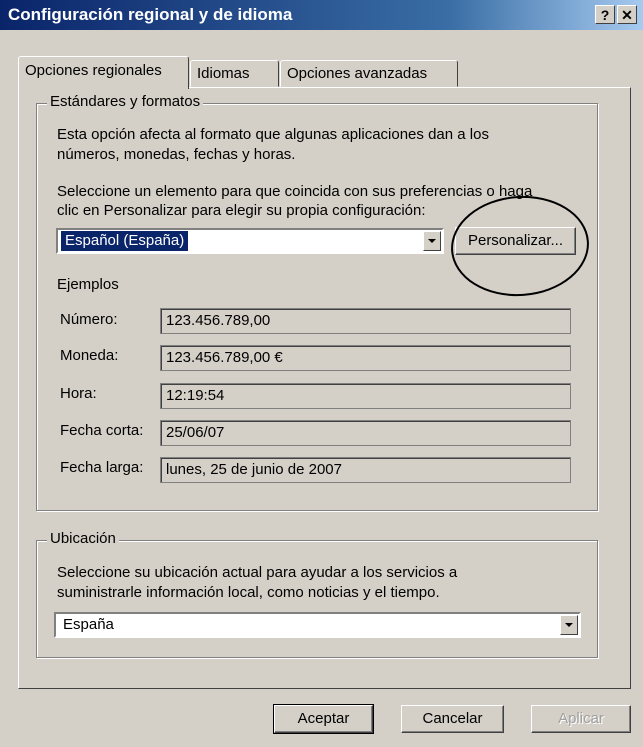 The image size is (643, 747). What do you see at coordinates (365, 470) in the screenshot?
I see `example-value-fecha-larga: lunes, 25 de junio de 2007` at bounding box center [365, 470].